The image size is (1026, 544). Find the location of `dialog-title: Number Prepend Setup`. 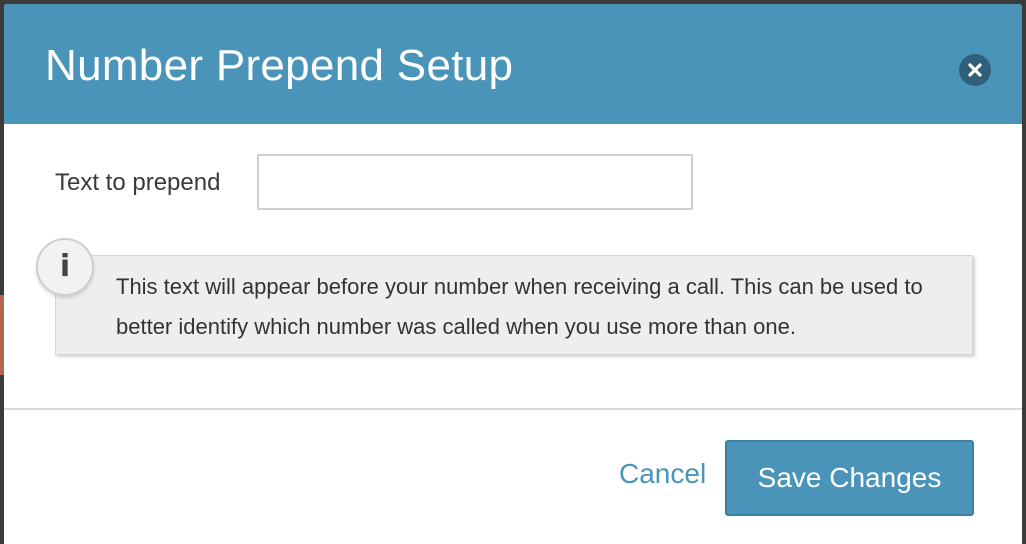

dialog-title: Number Prepend Setup is located at coordinates (279, 65).